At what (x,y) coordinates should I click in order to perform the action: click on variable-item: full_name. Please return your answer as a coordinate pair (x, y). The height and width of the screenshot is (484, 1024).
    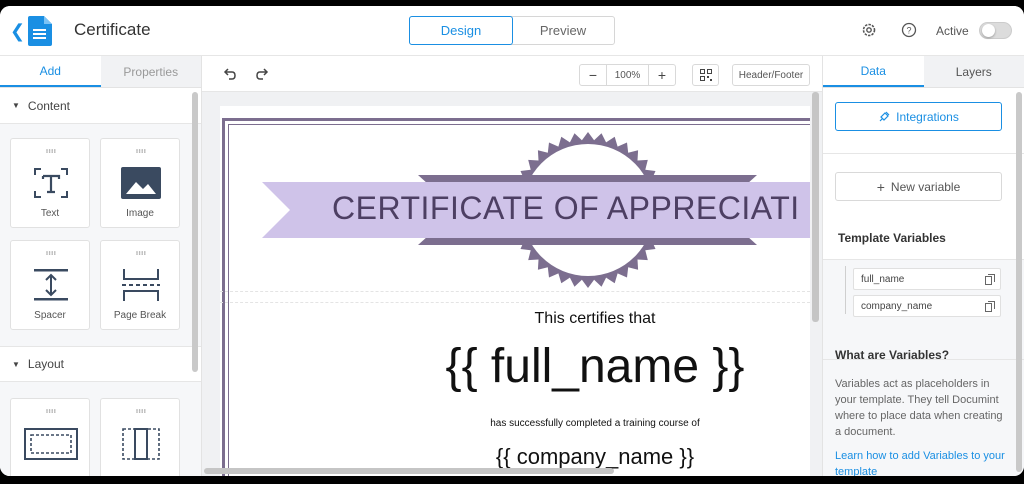
    Looking at the image, I should click on (927, 279).